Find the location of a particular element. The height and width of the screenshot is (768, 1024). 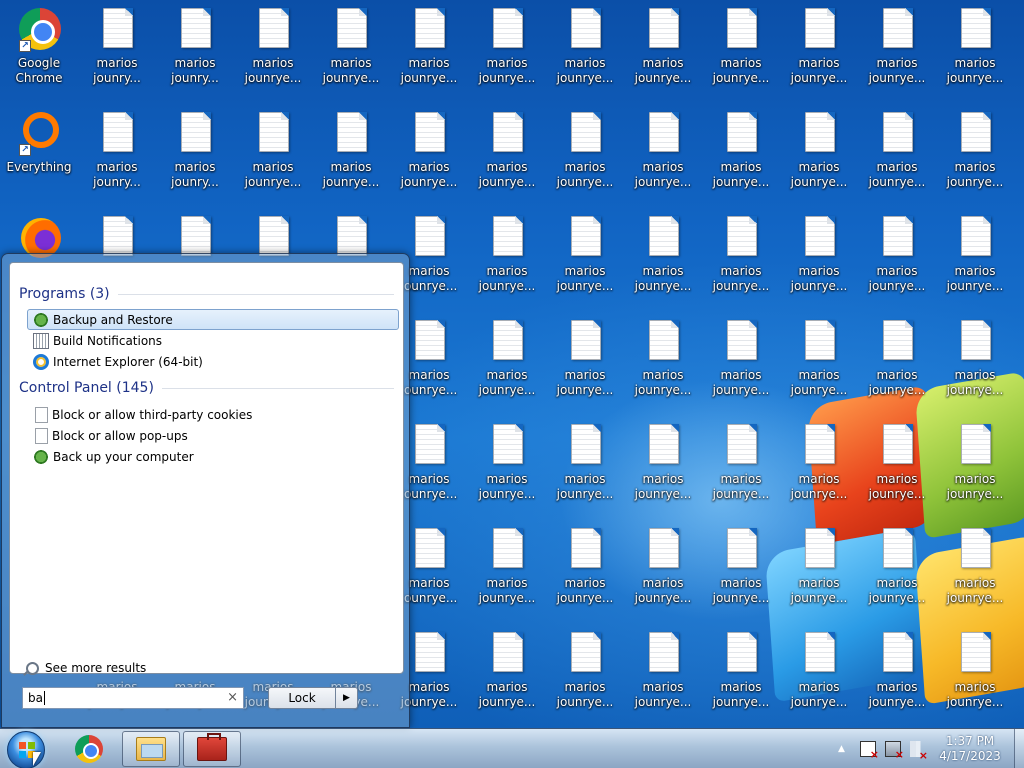

result-internet-explorer: Internet Explorer (64-bit) is located at coordinates (213, 361).